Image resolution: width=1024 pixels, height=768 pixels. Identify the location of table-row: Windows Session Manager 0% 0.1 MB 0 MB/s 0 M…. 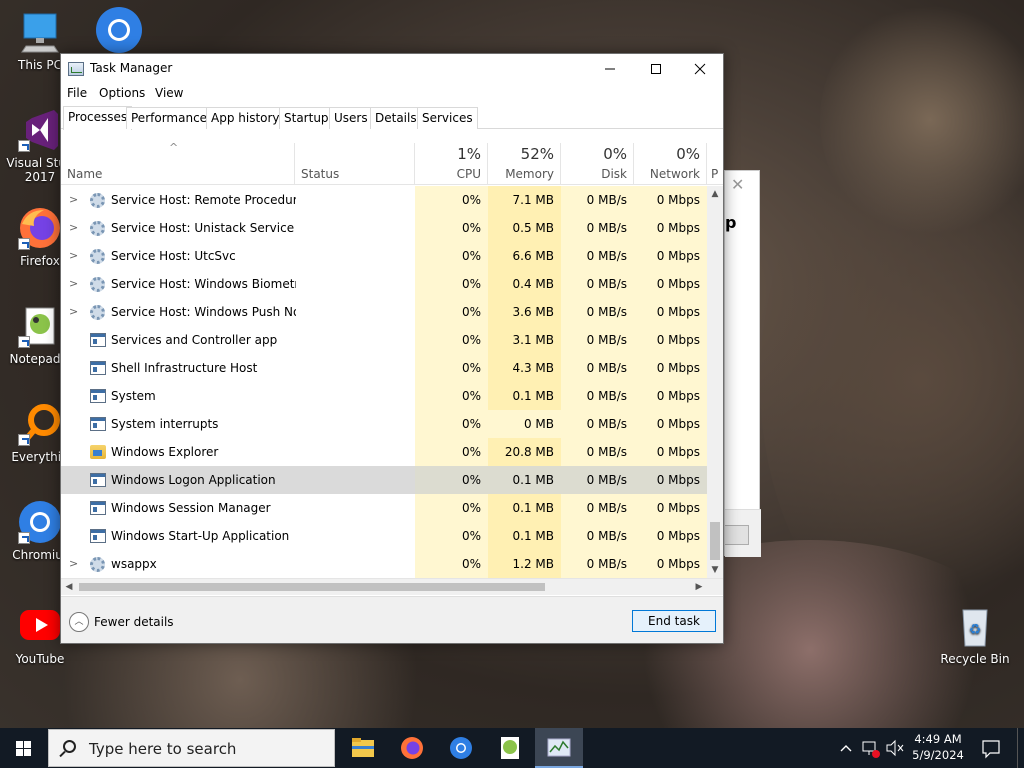
(384, 508).